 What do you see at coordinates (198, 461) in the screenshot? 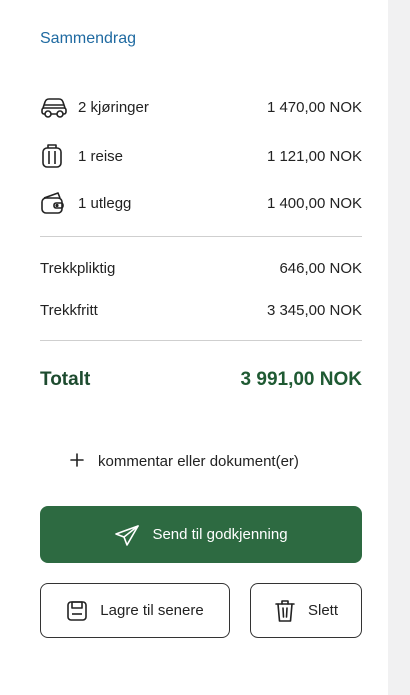
I see `add-comment-label: kommentar eller dokument(er)` at bounding box center [198, 461].